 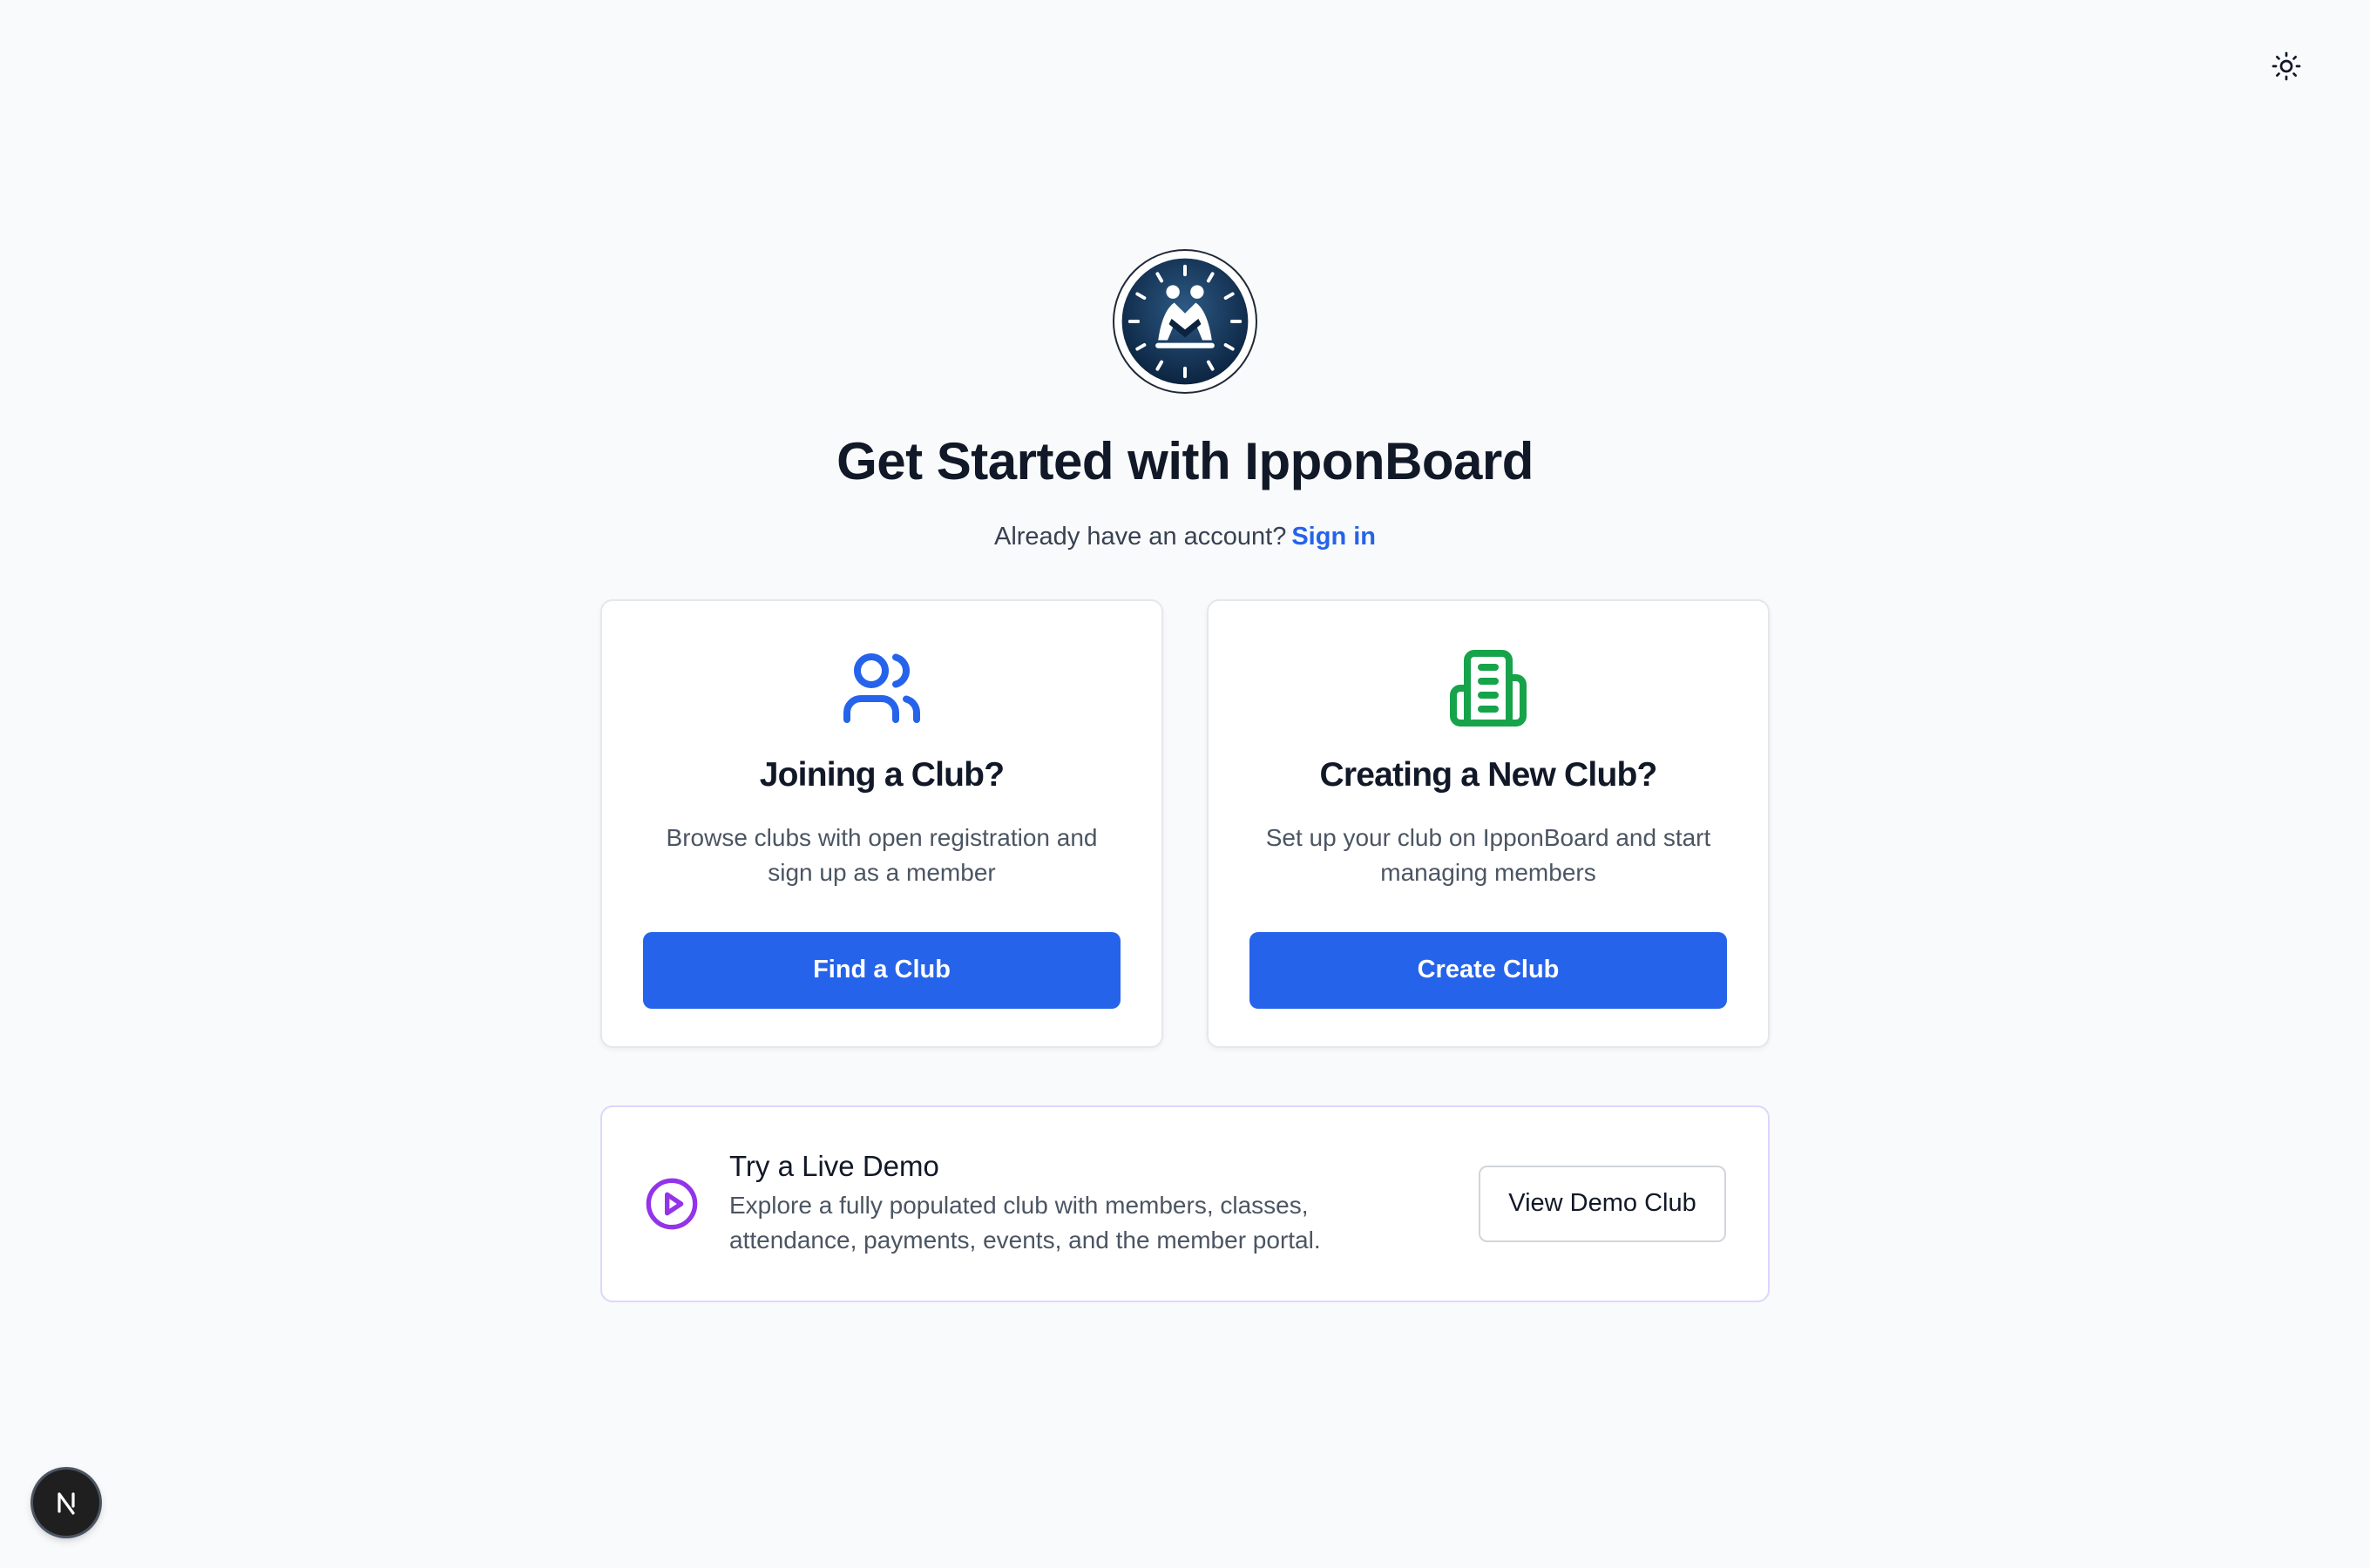 I want to click on signin-prompt: Already have an account? Sign in, so click(x=1185, y=537).